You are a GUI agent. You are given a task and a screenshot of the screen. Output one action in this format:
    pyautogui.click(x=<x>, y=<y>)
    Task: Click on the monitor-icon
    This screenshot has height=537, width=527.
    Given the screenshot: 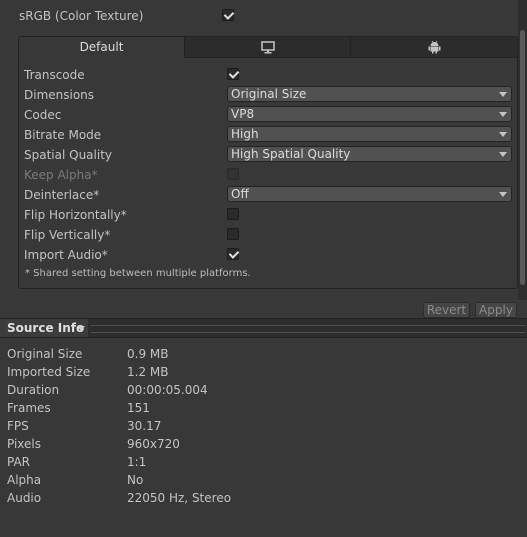 What is the action you would take?
    pyautogui.click(x=268, y=47)
    